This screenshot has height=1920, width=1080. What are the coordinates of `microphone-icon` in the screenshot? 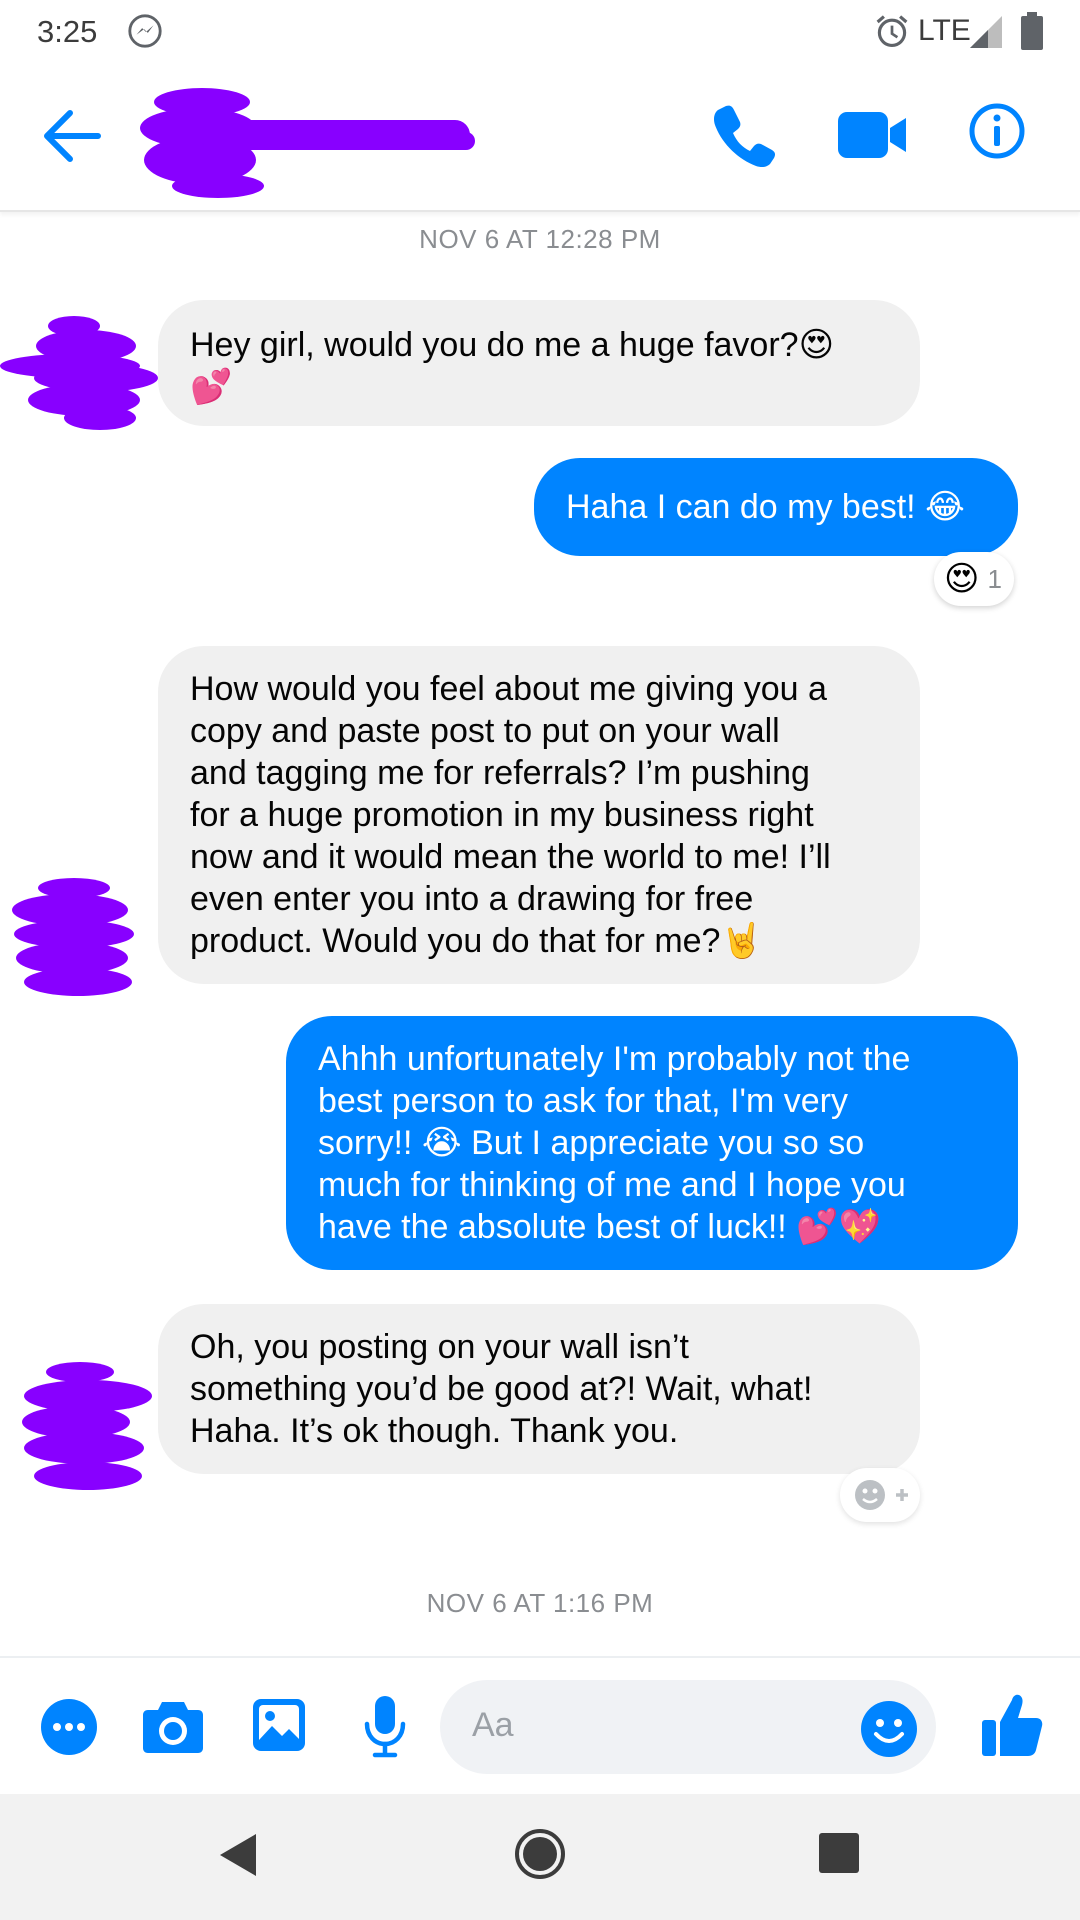 It's located at (385, 1726).